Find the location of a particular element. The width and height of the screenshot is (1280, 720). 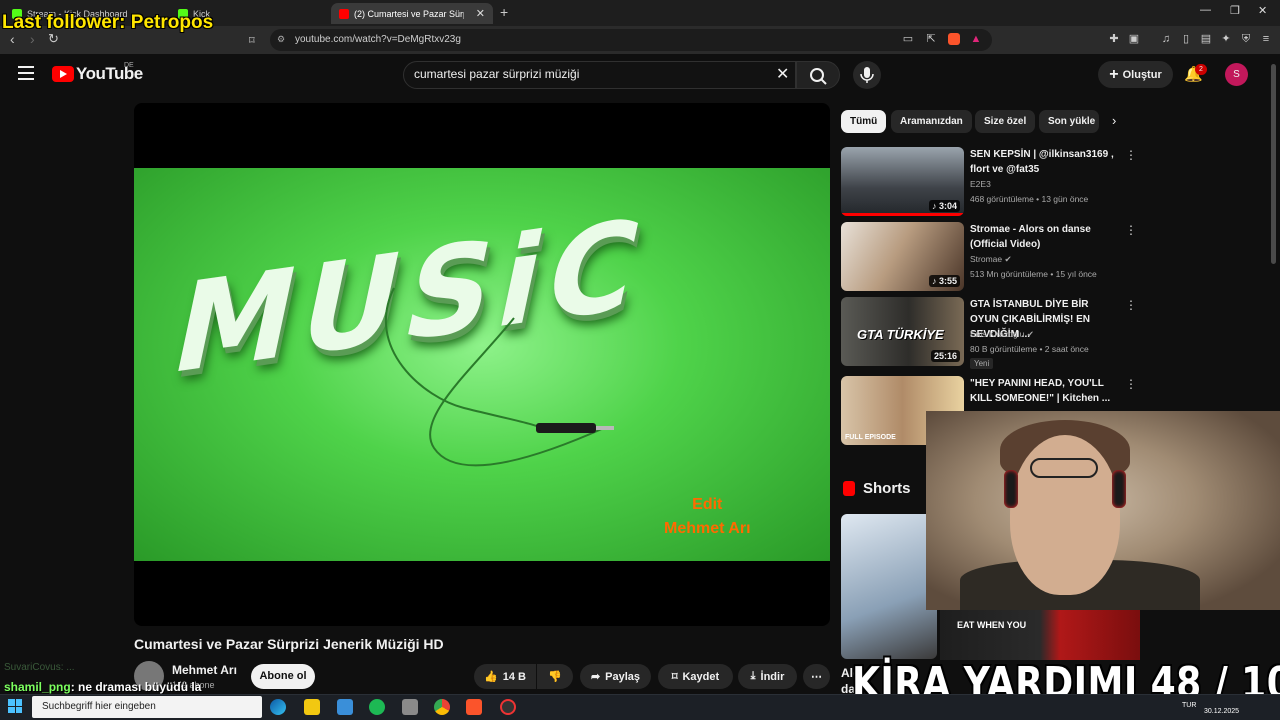

file-explorer-icon is located at coordinates (312, 707).